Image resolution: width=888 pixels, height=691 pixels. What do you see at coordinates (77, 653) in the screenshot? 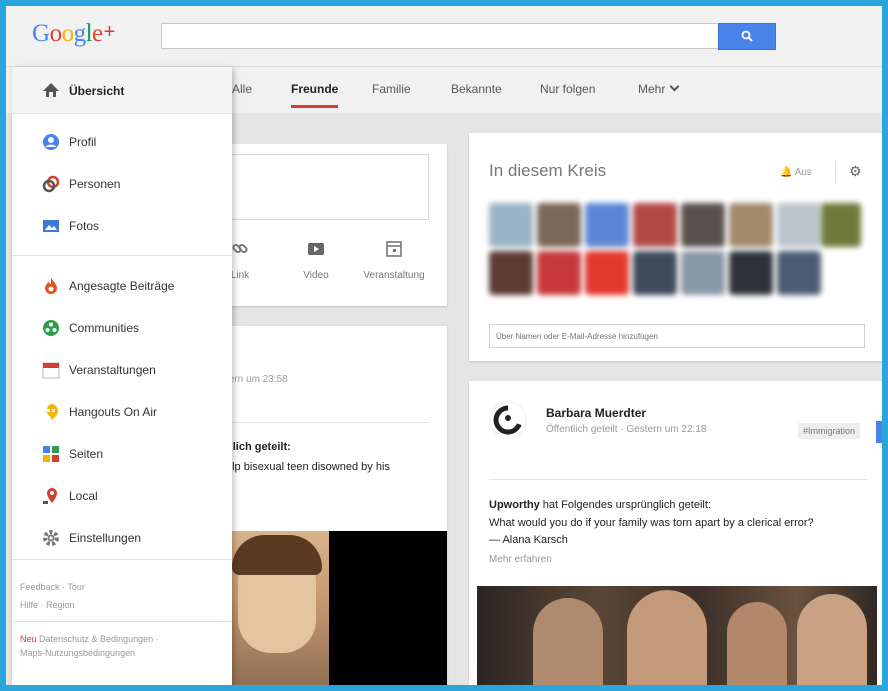
I see `footer-maps-terms: Maps-Nutzungsbedingungen` at bounding box center [77, 653].